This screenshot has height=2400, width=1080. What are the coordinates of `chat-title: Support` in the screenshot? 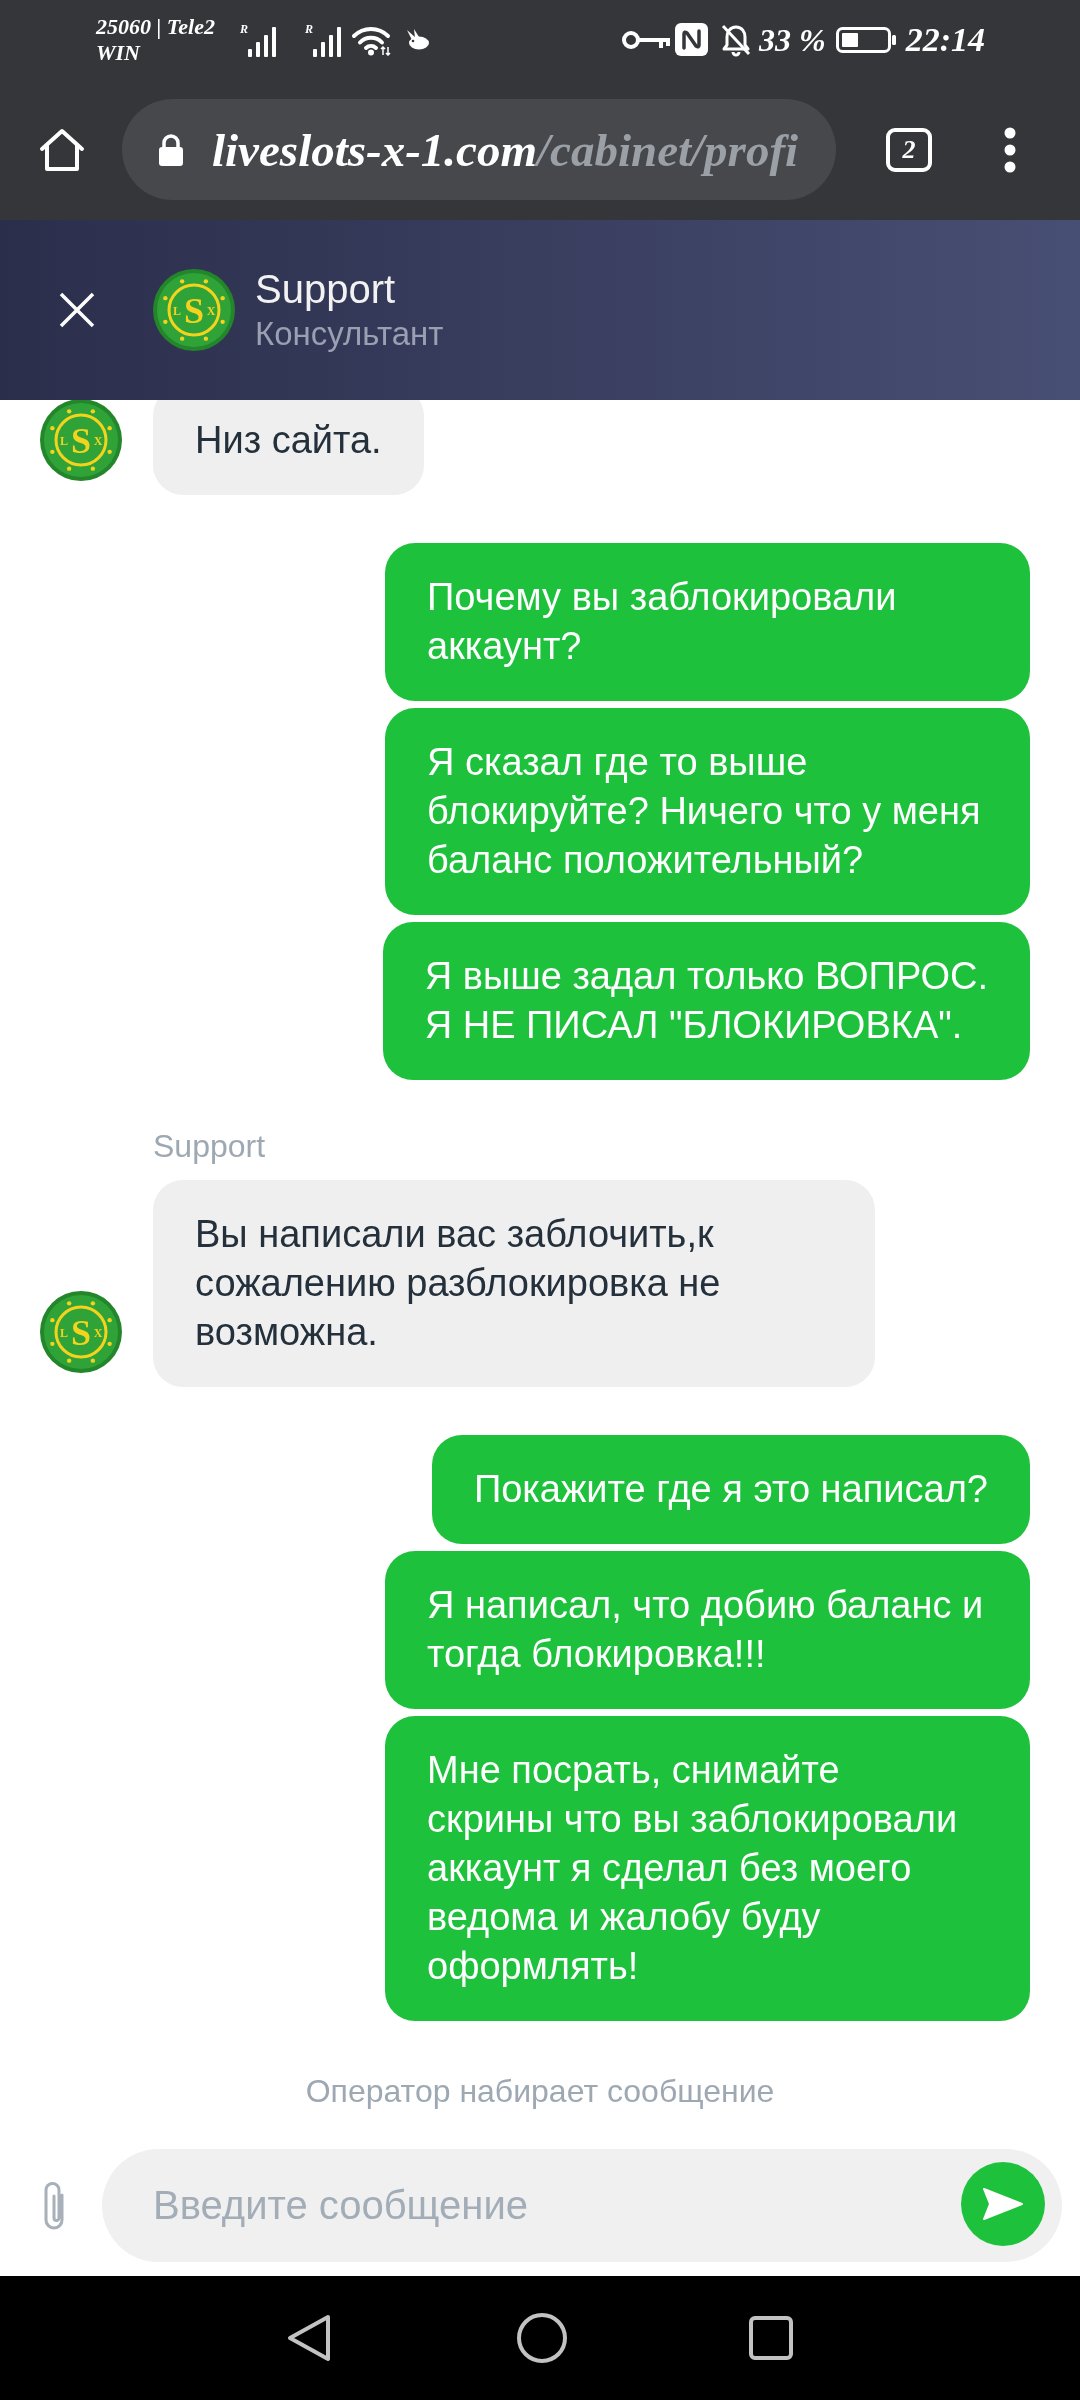 It's located at (326, 289).